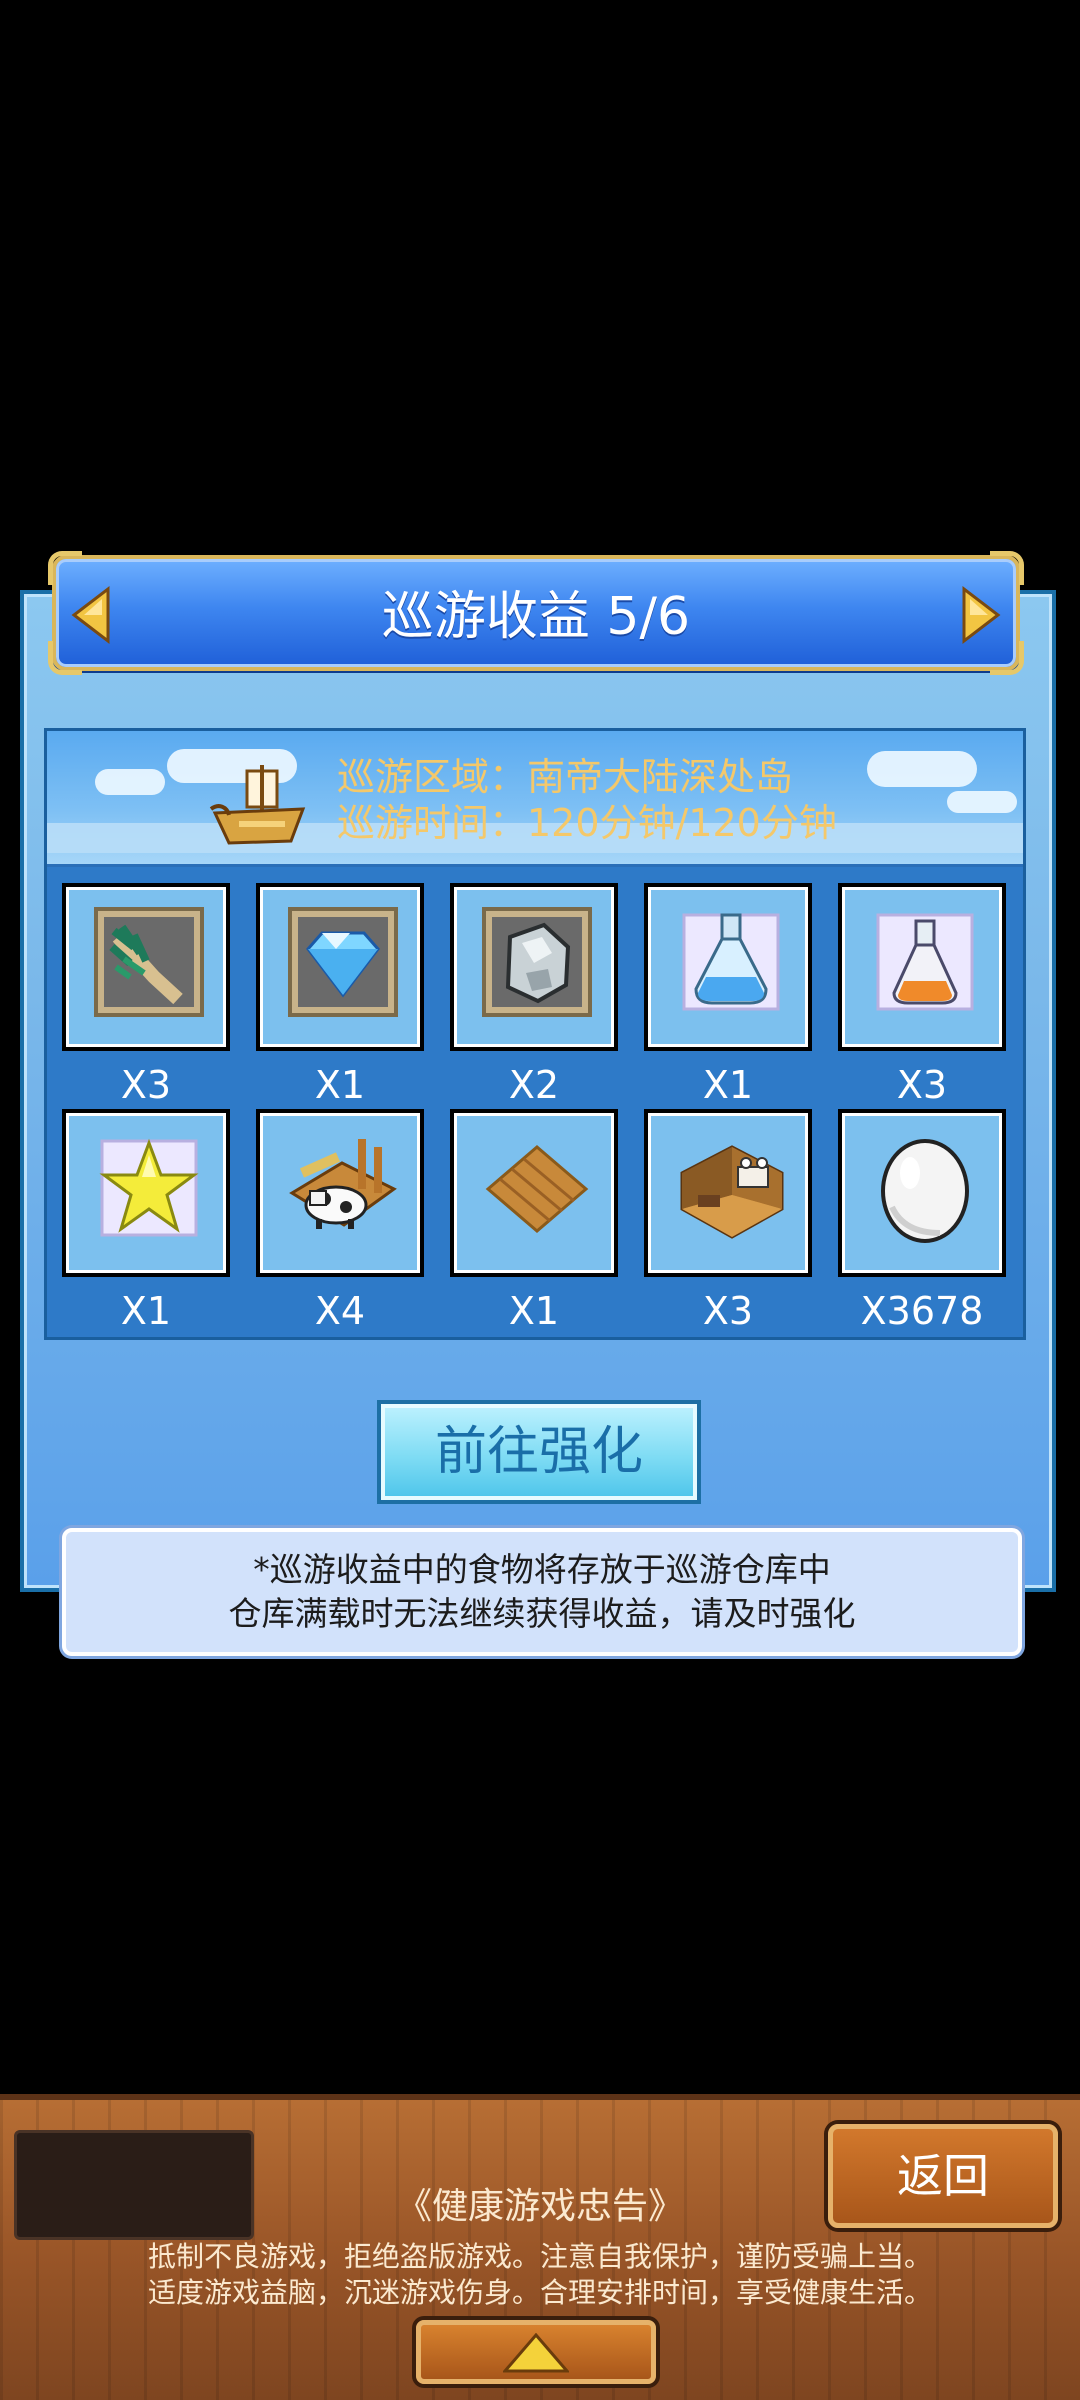  I want to click on health-advice-line: 抵制不良游戏，拒绝盗版游戏。注意自我保护，谨防受骗上当。, so click(539, 2256).